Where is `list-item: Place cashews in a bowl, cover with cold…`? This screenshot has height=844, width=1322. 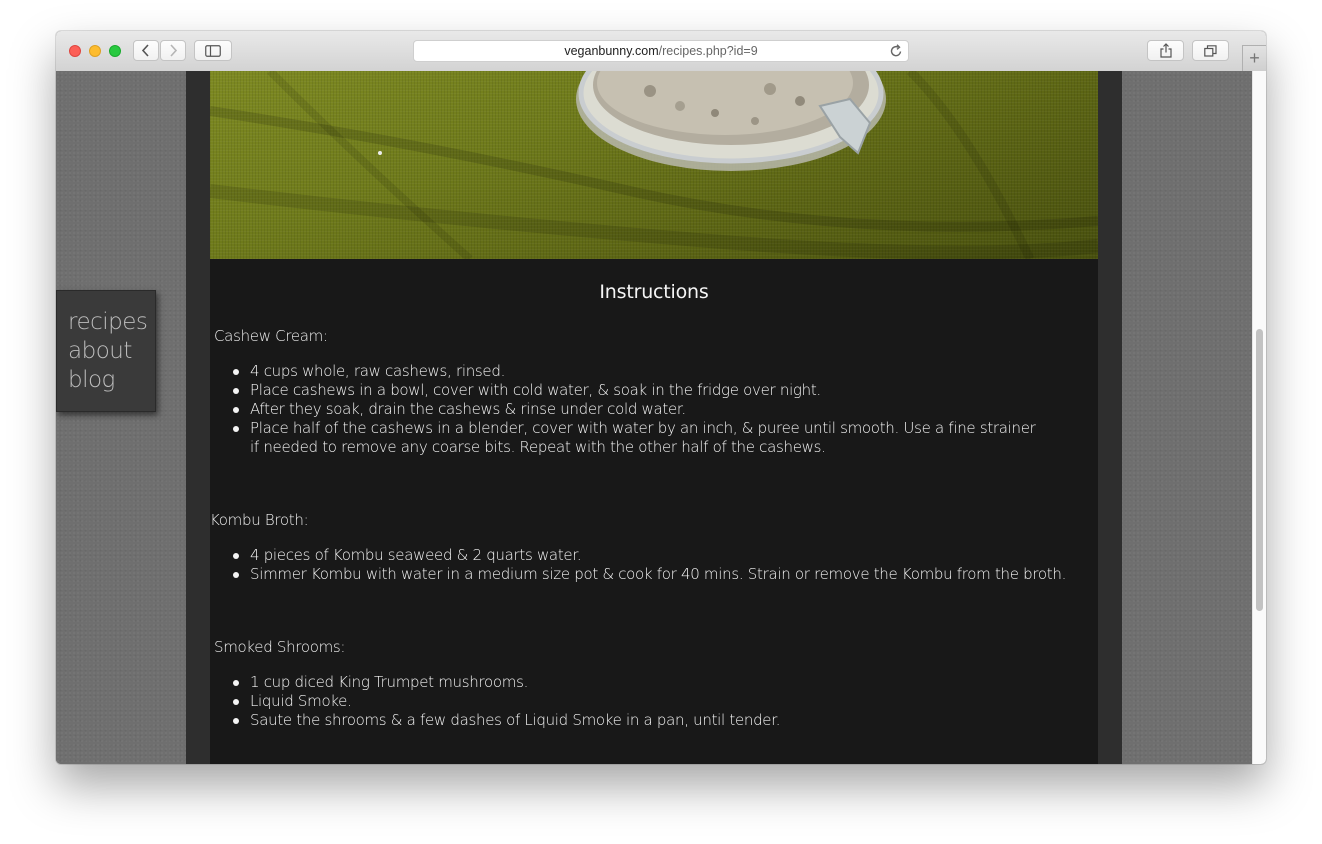
list-item: Place cashews in a bowl, cover with cold… is located at coordinates (636, 390).